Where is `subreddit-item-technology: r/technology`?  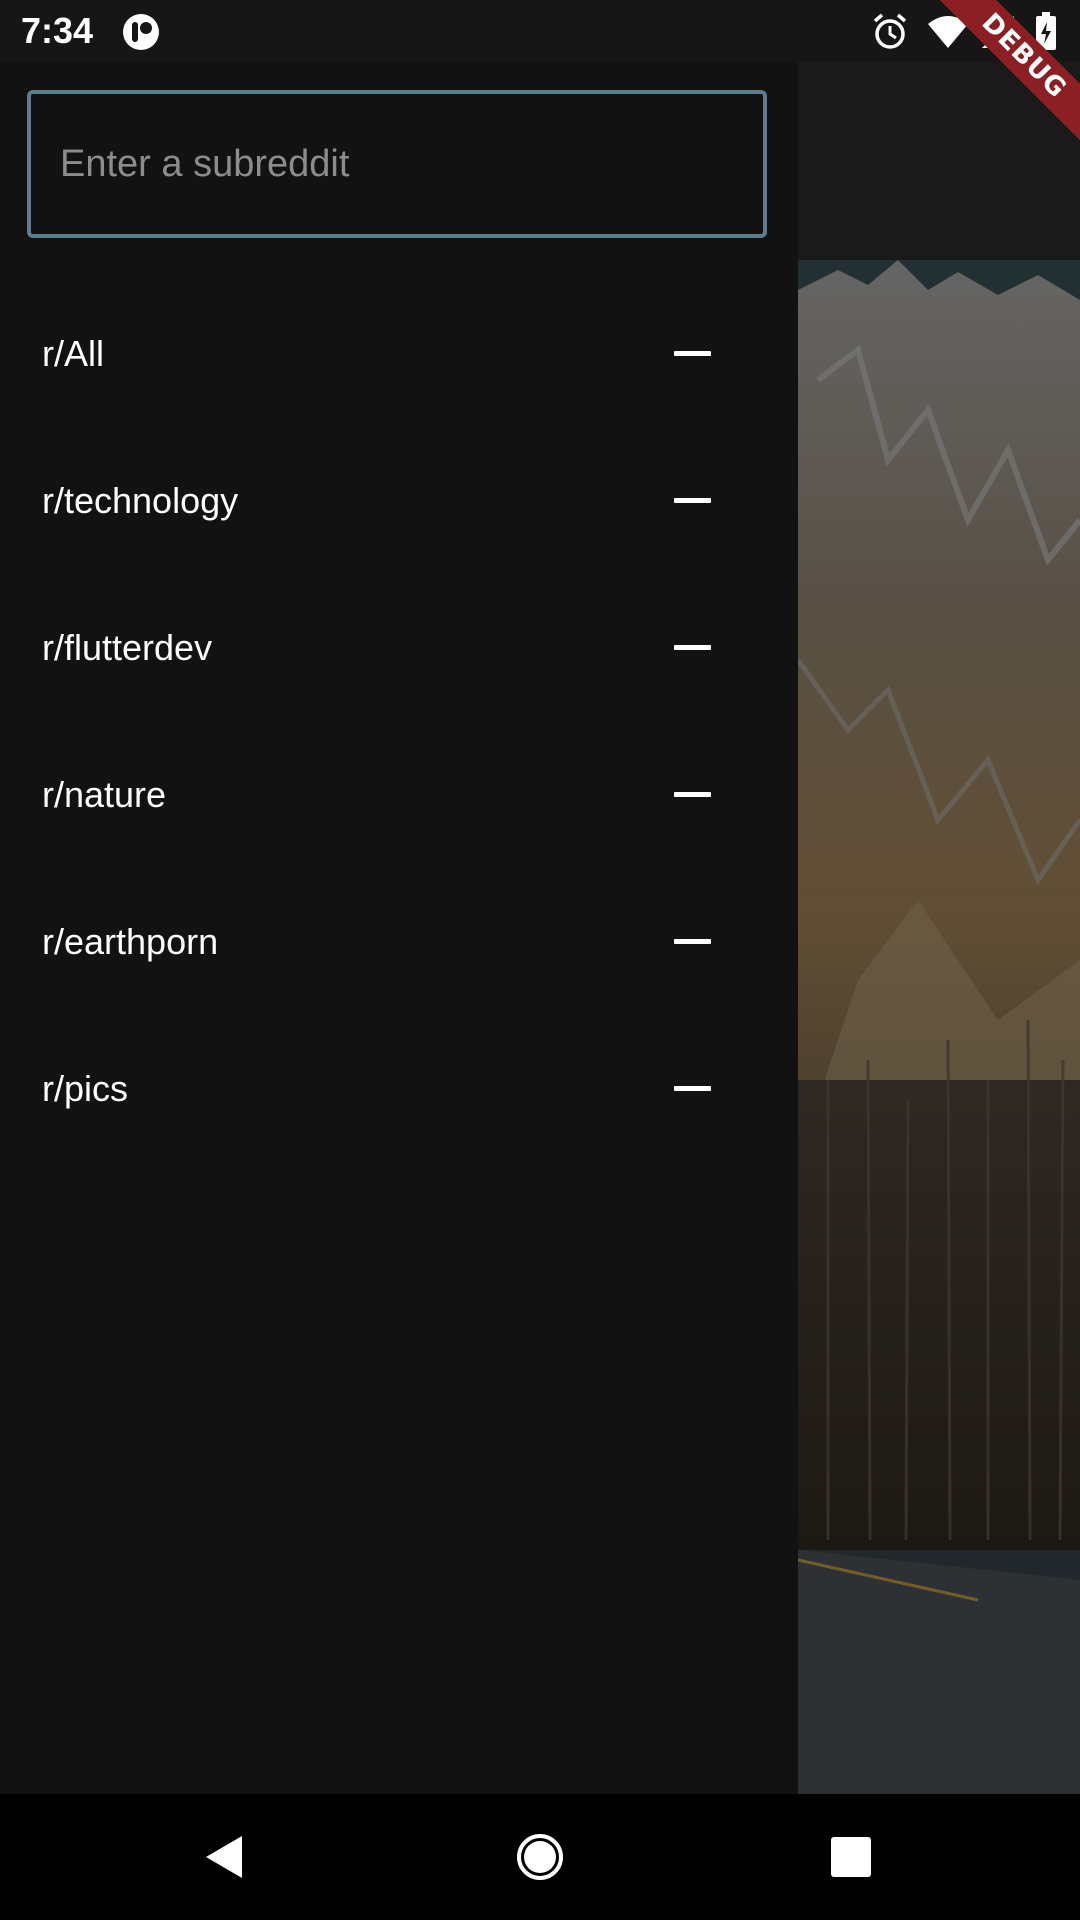
subreddit-item-technology: r/technology is located at coordinates (399, 500).